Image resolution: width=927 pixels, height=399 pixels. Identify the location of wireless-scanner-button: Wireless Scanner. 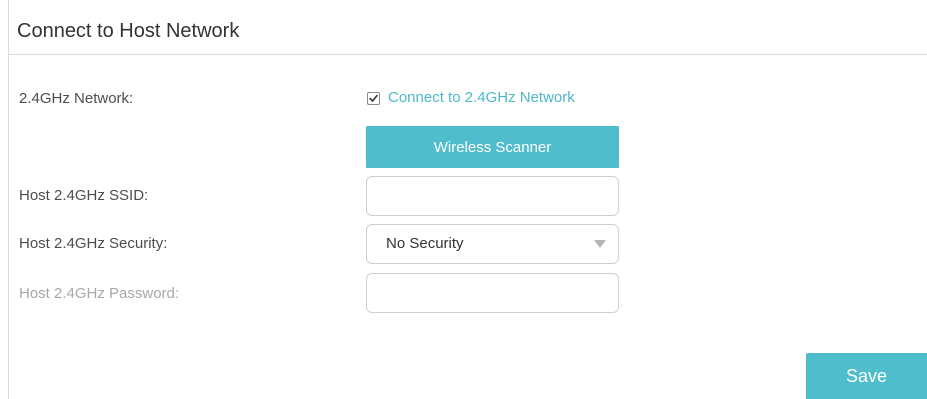
(492, 147).